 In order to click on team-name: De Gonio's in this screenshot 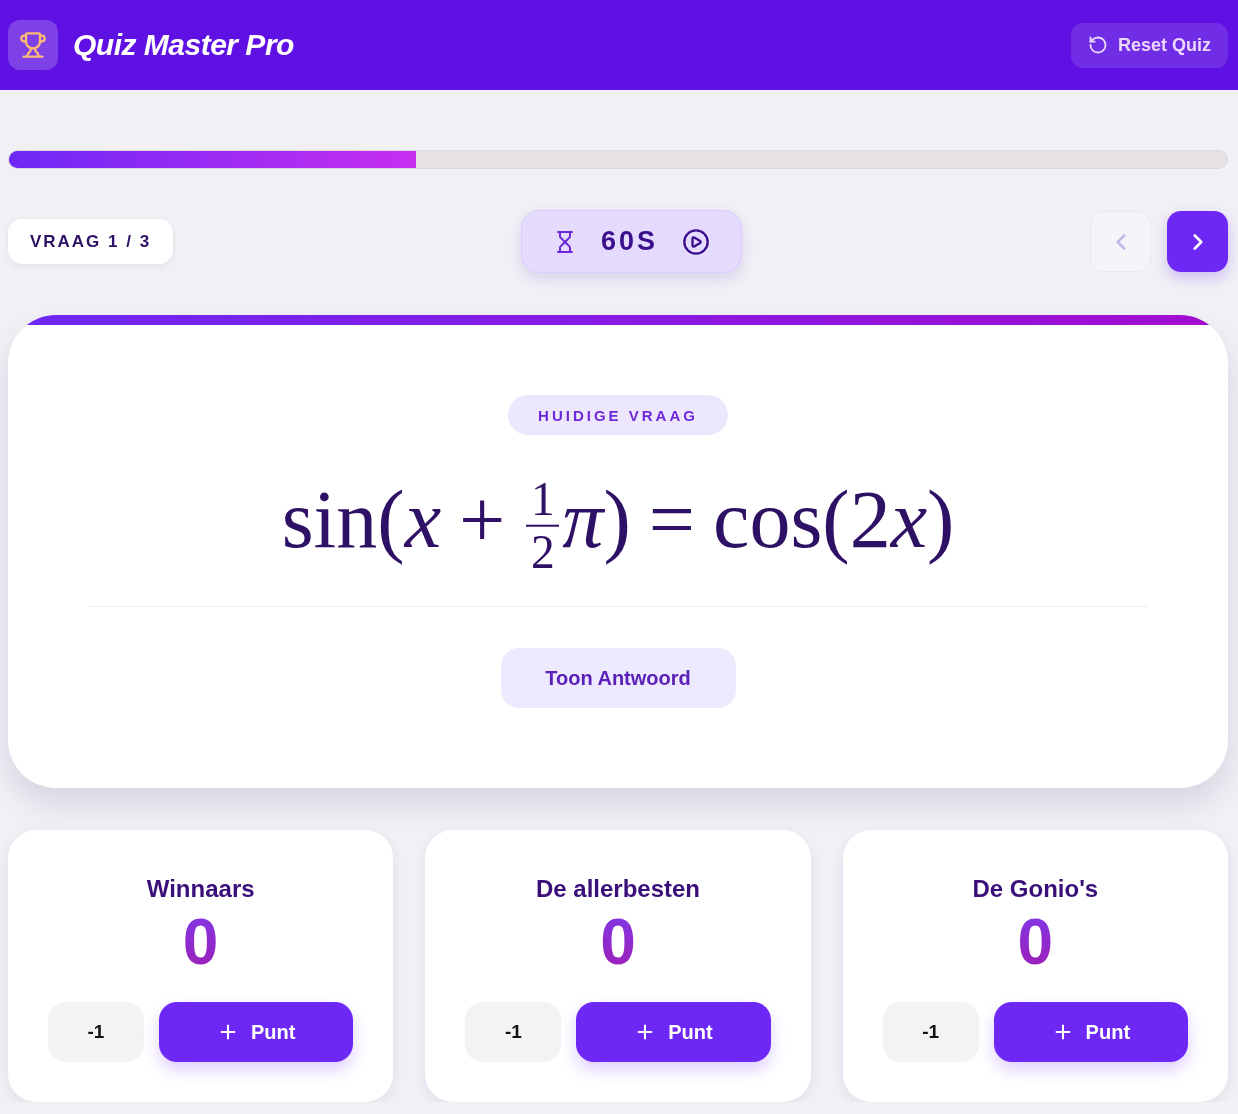, I will do `click(1035, 889)`.